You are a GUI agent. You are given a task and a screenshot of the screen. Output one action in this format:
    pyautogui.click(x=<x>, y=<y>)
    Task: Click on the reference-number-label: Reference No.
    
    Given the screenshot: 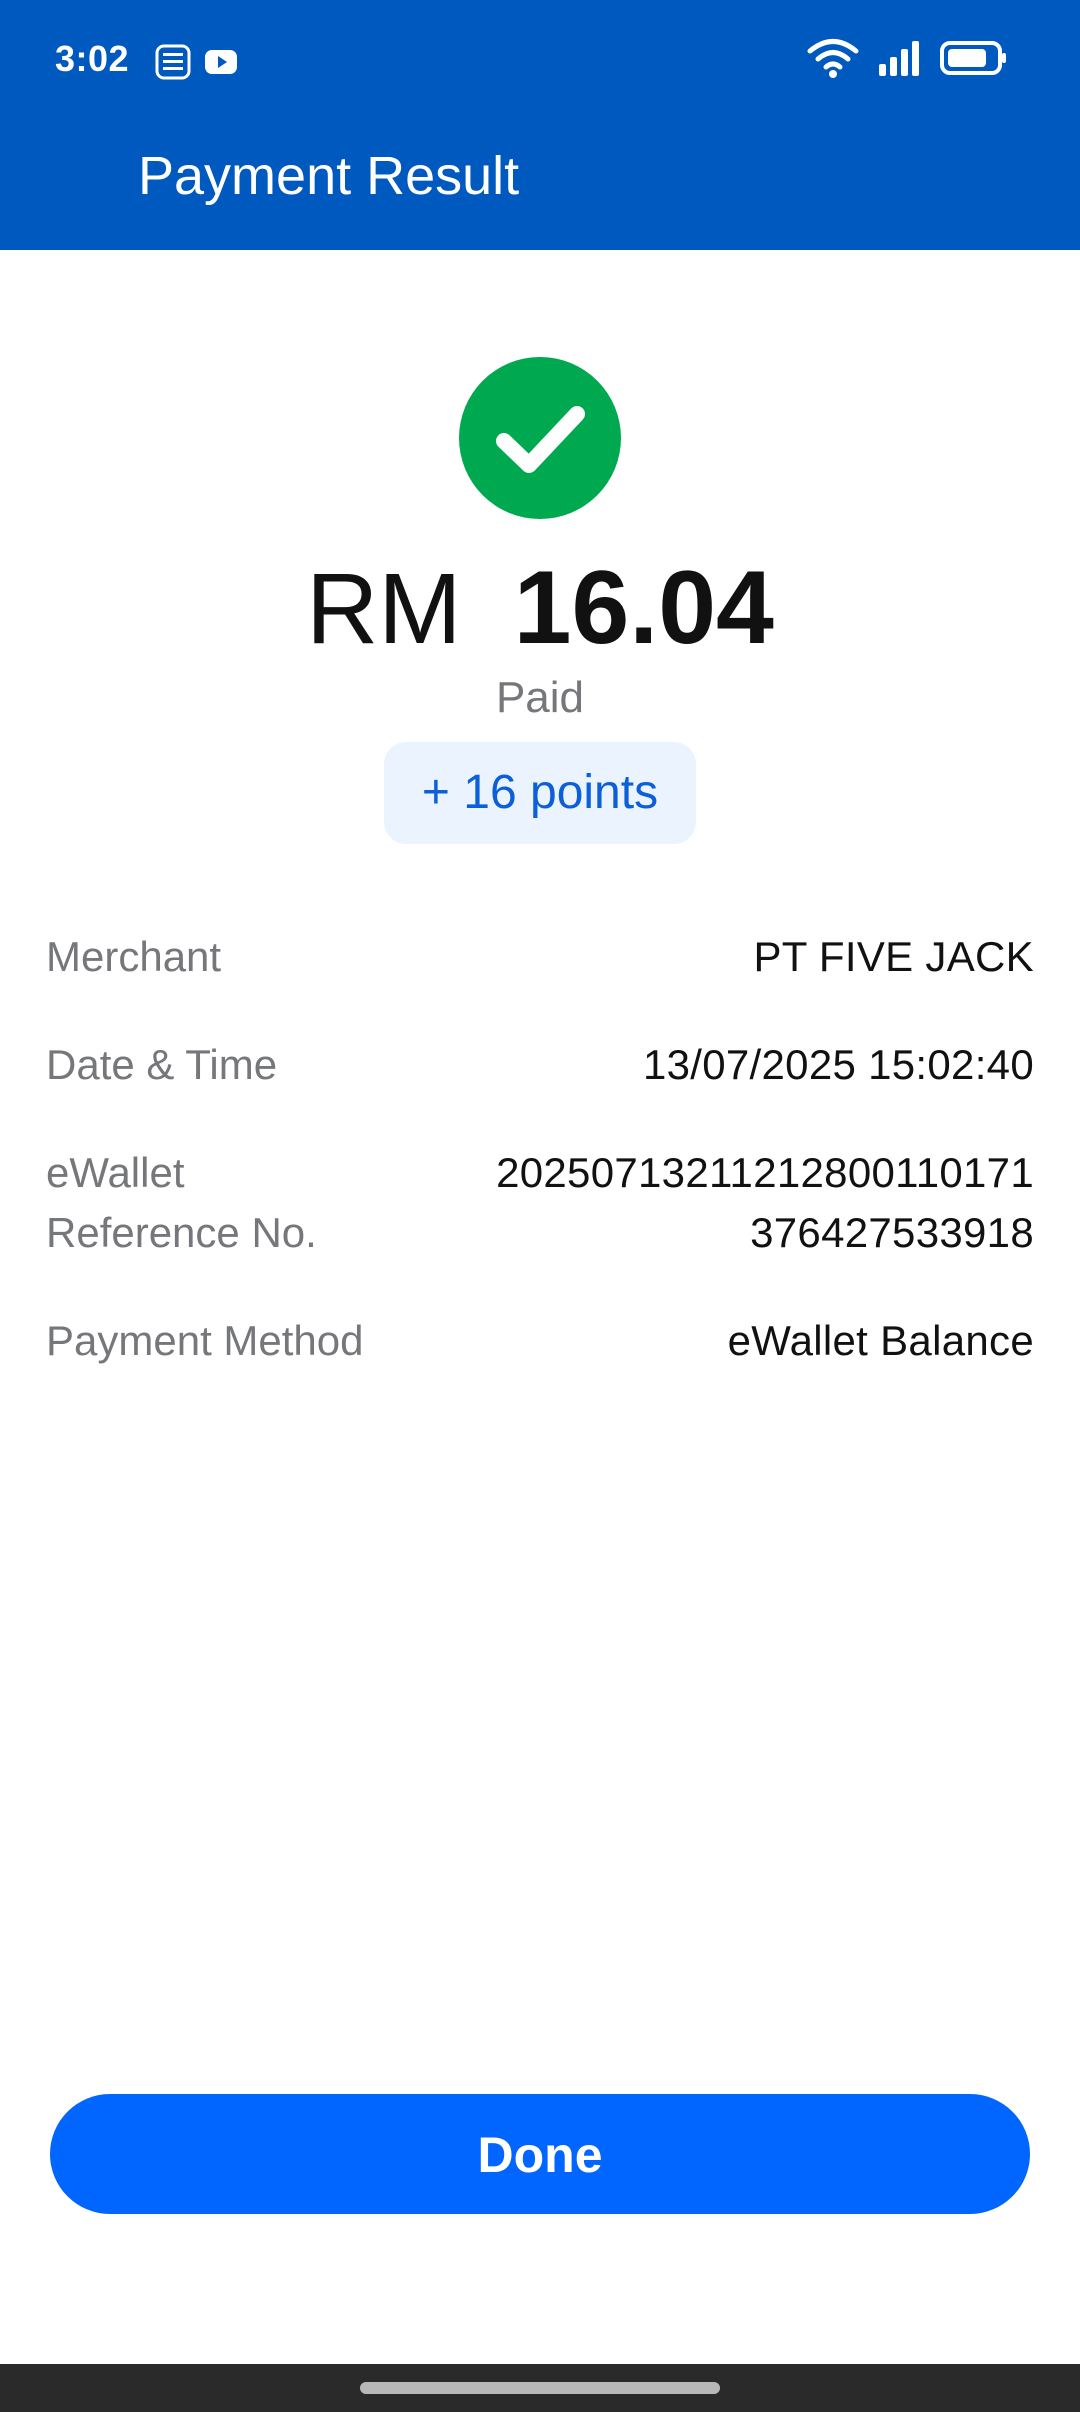 What is the action you would take?
    pyautogui.click(x=181, y=1232)
    